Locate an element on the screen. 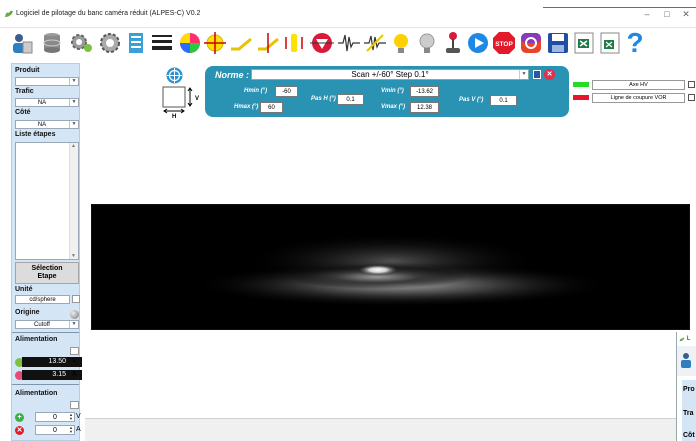 Image resolution: width=696 pixels, height=441 pixels. cote-select: NA ▼ is located at coordinates (47, 124).